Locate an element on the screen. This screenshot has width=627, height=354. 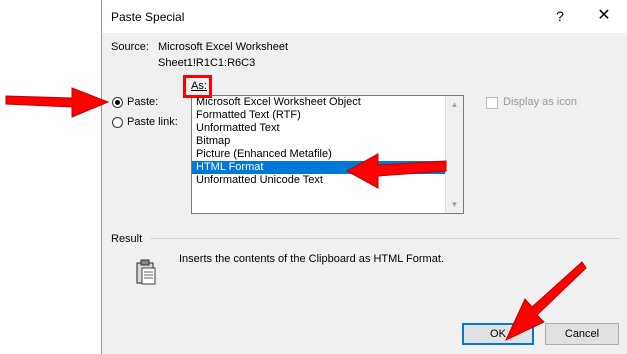
as-list-item: Bitmap is located at coordinates (319, 141).